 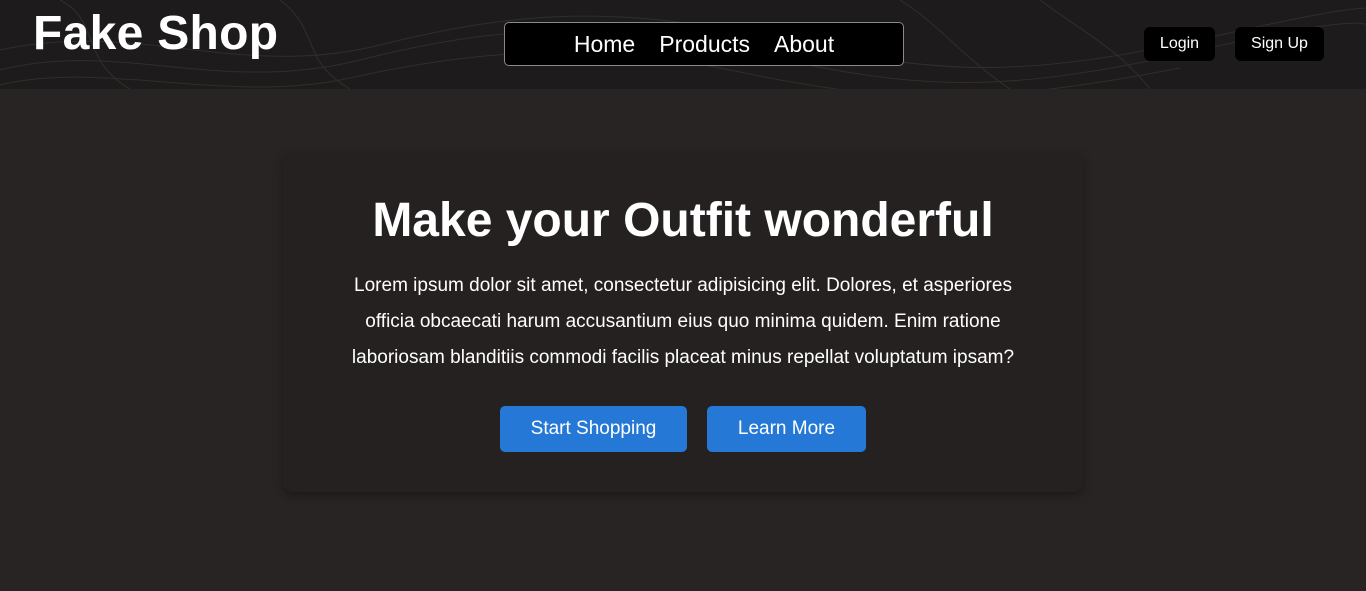 What do you see at coordinates (804, 44) in the screenshot?
I see `nav-link-about: About` at bounding box center [804, 44].